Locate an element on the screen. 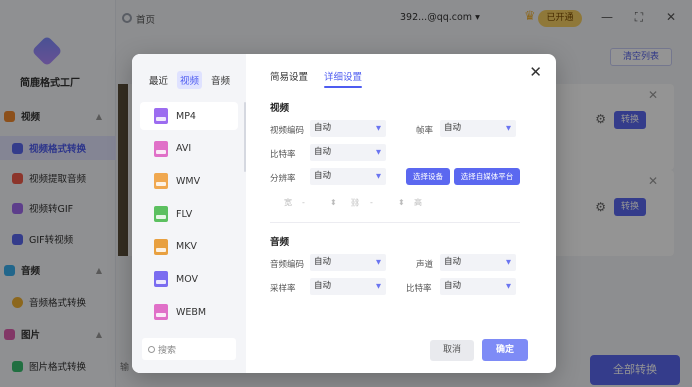 This screenshot has height=387, width=692. video-codec-label: 视频编码 is located at coordinates (287, 131).